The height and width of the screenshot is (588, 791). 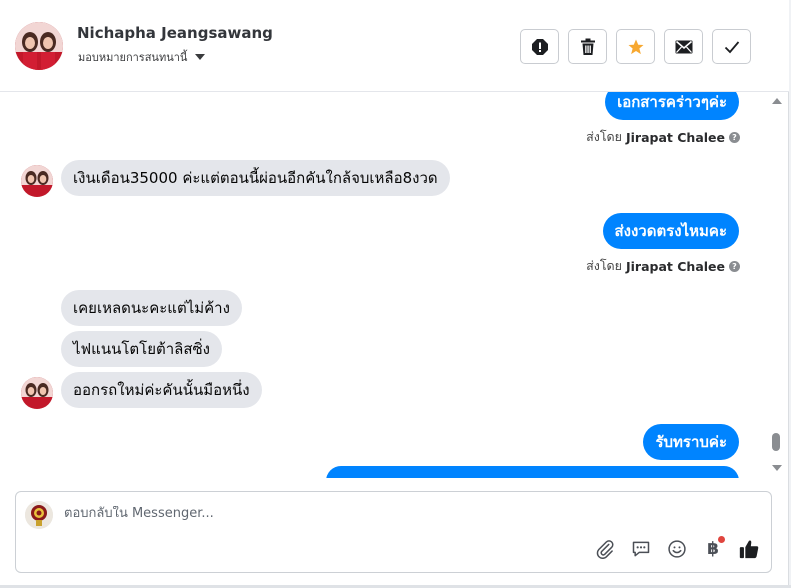 I want to click on smiley-icon, so click(x=677, y=549).